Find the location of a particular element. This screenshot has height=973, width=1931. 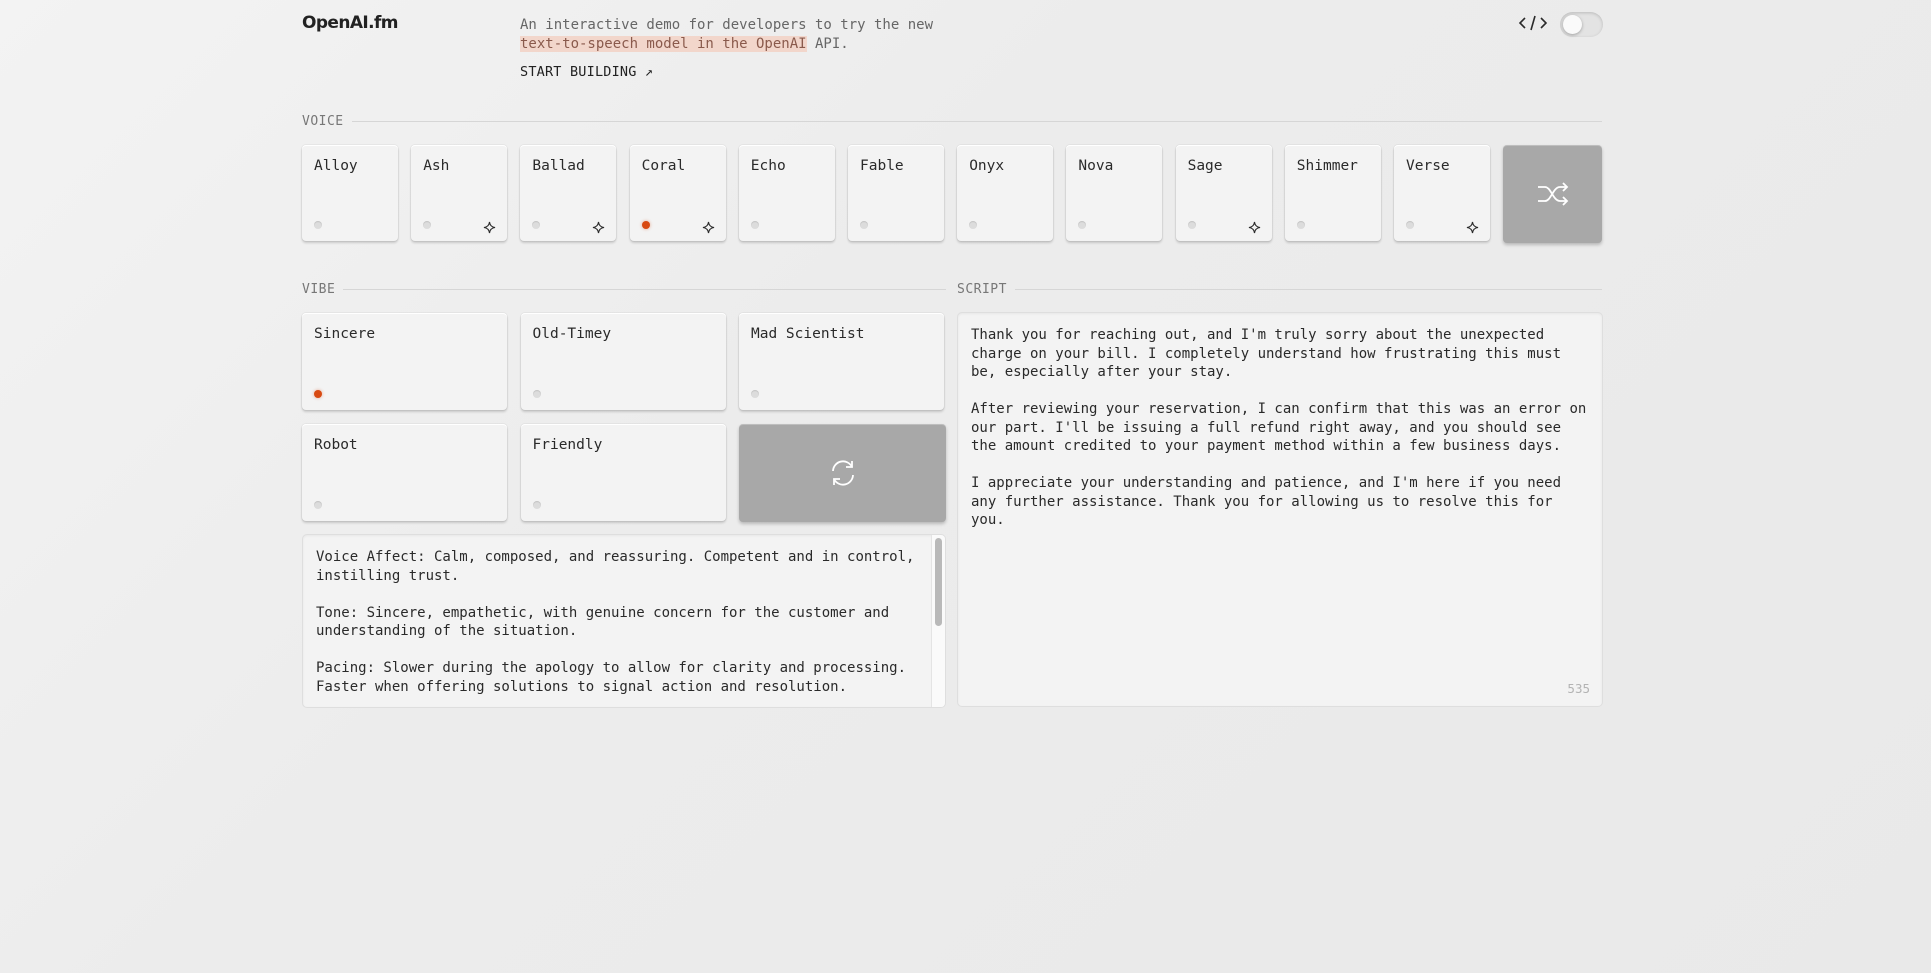

voice-name: Alloy is located at coordinates (336, 166).